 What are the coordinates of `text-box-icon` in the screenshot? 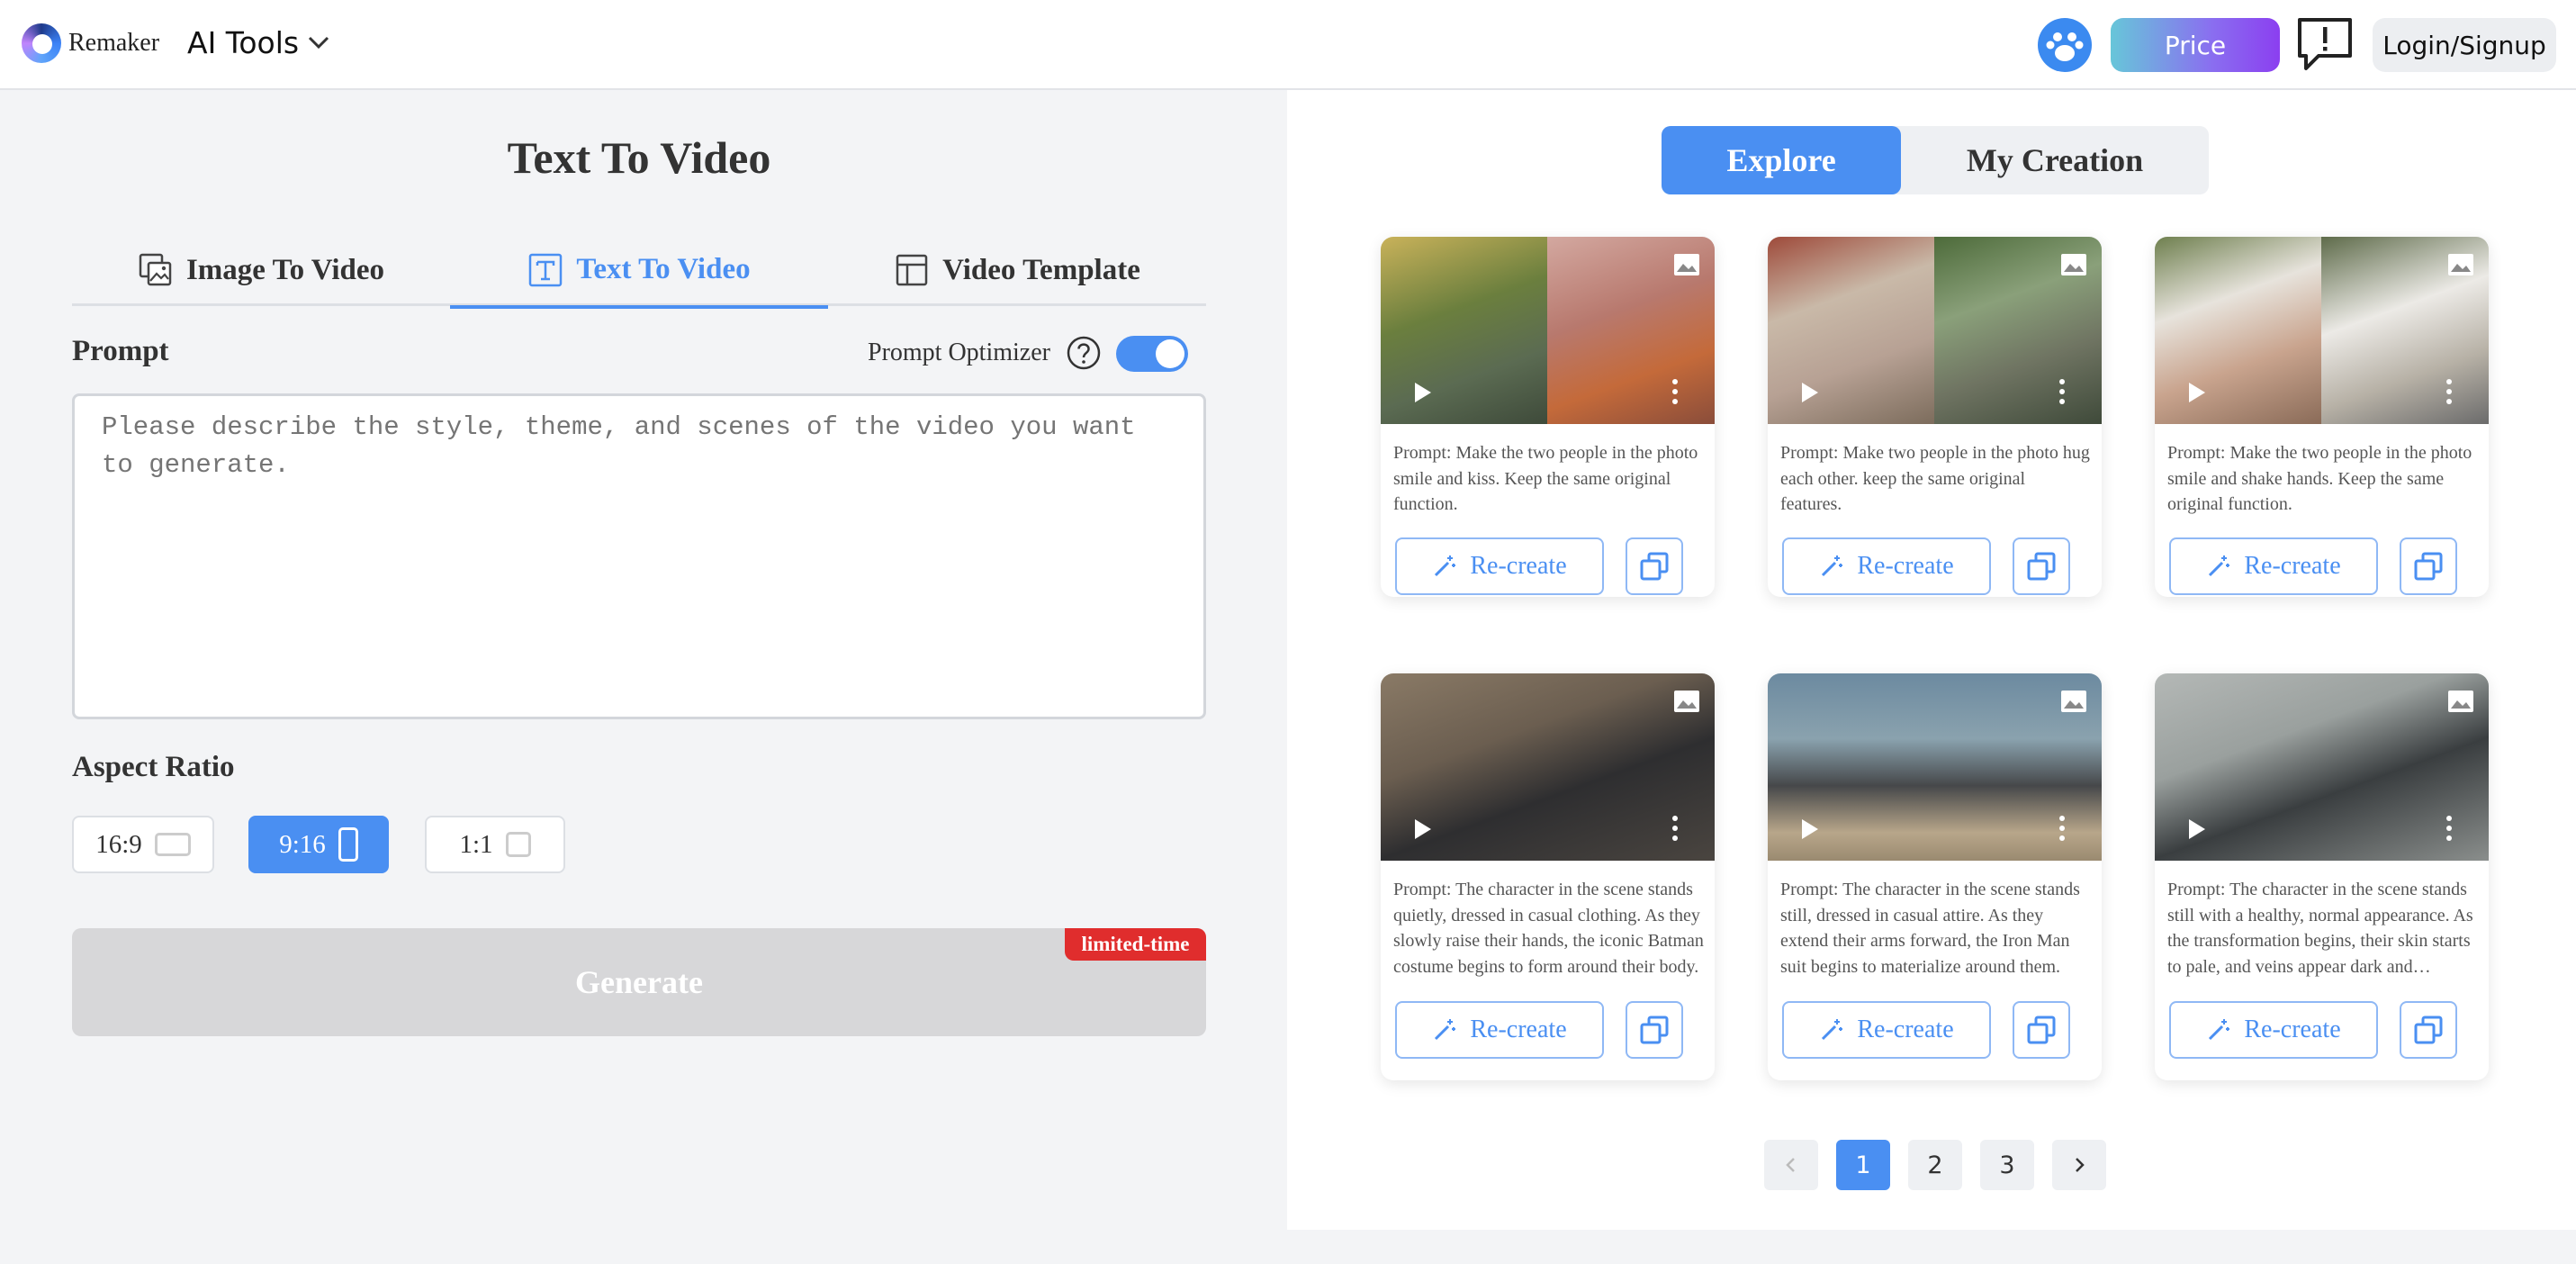 It's located at (546, 269).